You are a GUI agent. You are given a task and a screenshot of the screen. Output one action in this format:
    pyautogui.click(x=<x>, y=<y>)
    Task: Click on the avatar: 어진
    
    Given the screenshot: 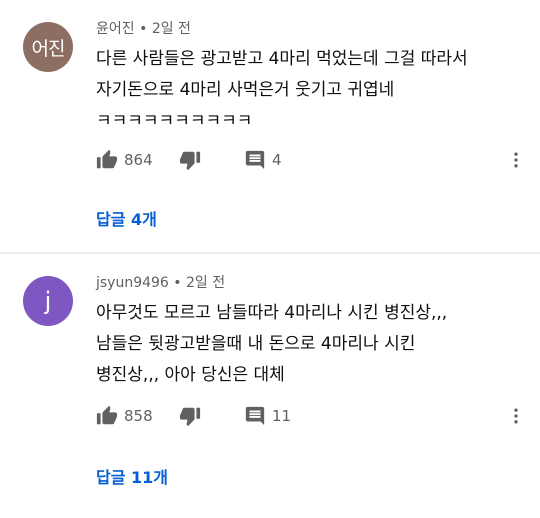 What is the action you would take?
    pyautogui.click(x=48, y=47)
    